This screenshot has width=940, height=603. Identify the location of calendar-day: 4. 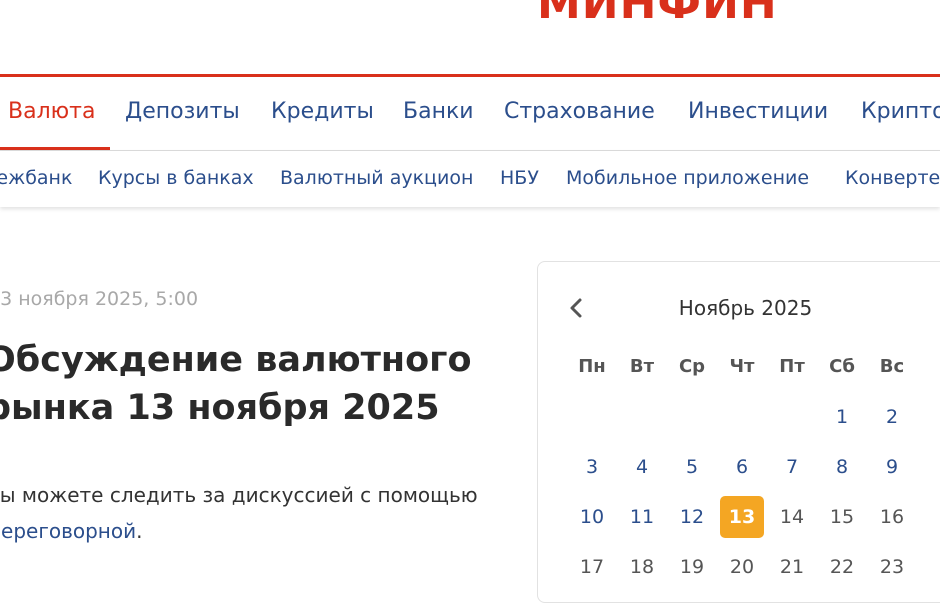
(642, 467).